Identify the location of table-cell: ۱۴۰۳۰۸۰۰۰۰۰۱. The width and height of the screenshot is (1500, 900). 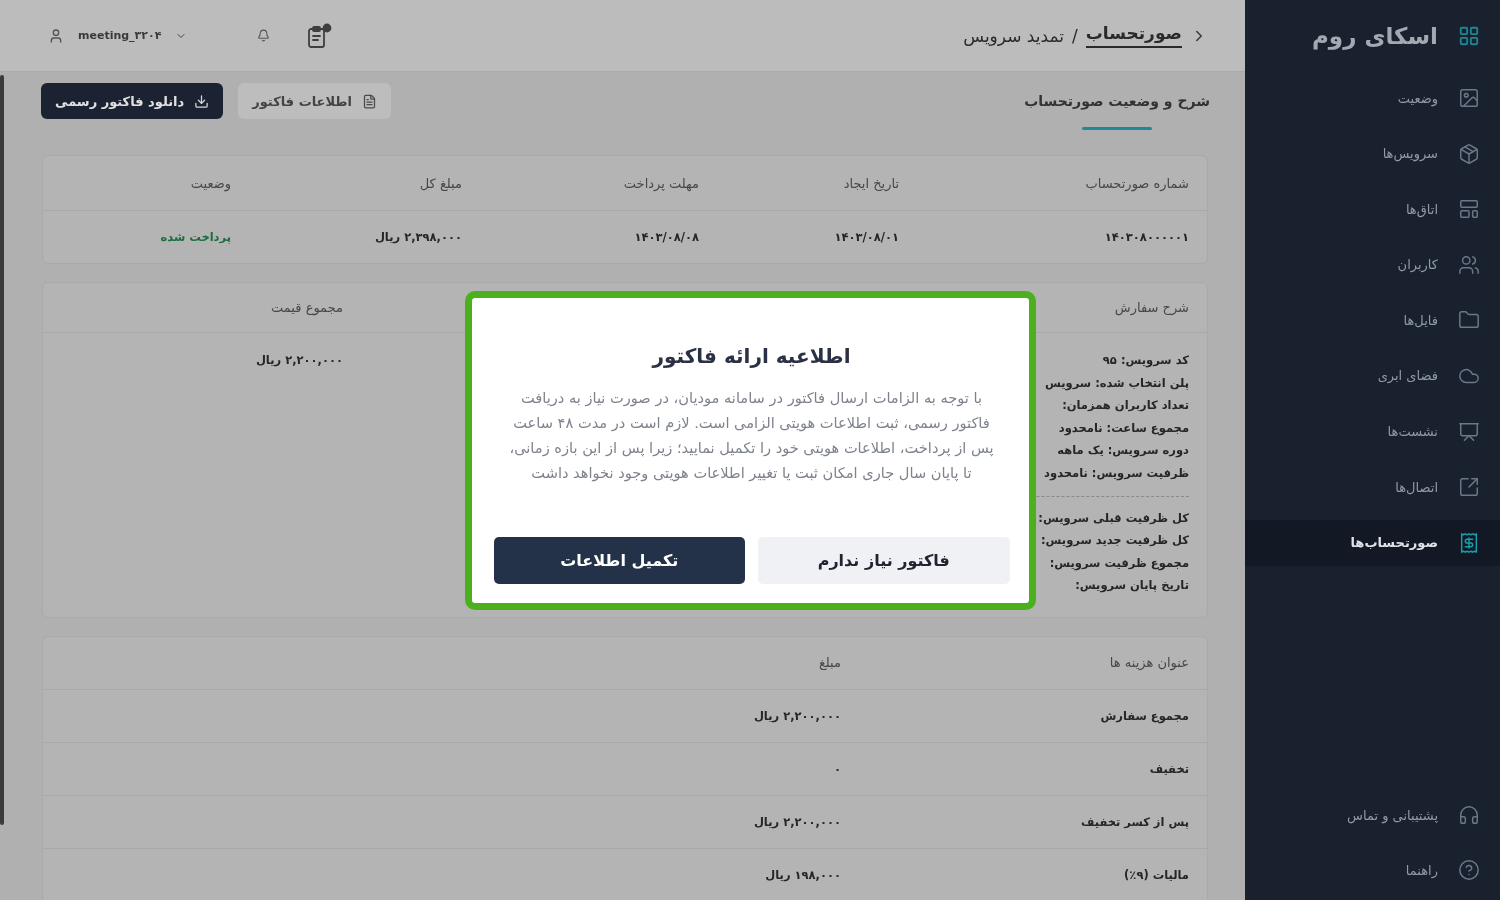
(1146, 237).